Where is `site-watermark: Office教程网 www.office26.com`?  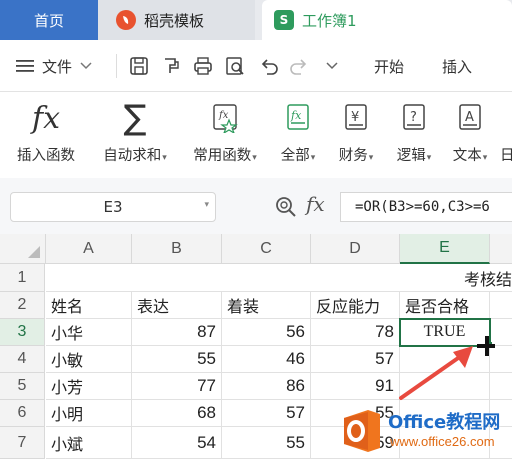
site-watermark: Office教程网 www.office26.com is located at coordinates (425, 430).